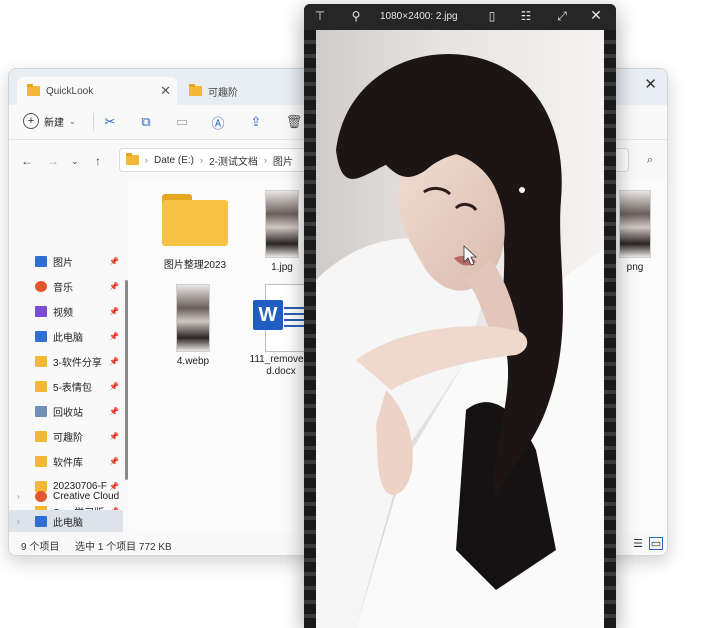 This screenshot has width=717, height=628. Describe the element at coordinates (283, 160) in the screenshot. I see `breadcrumb-current: 图片` at that location.